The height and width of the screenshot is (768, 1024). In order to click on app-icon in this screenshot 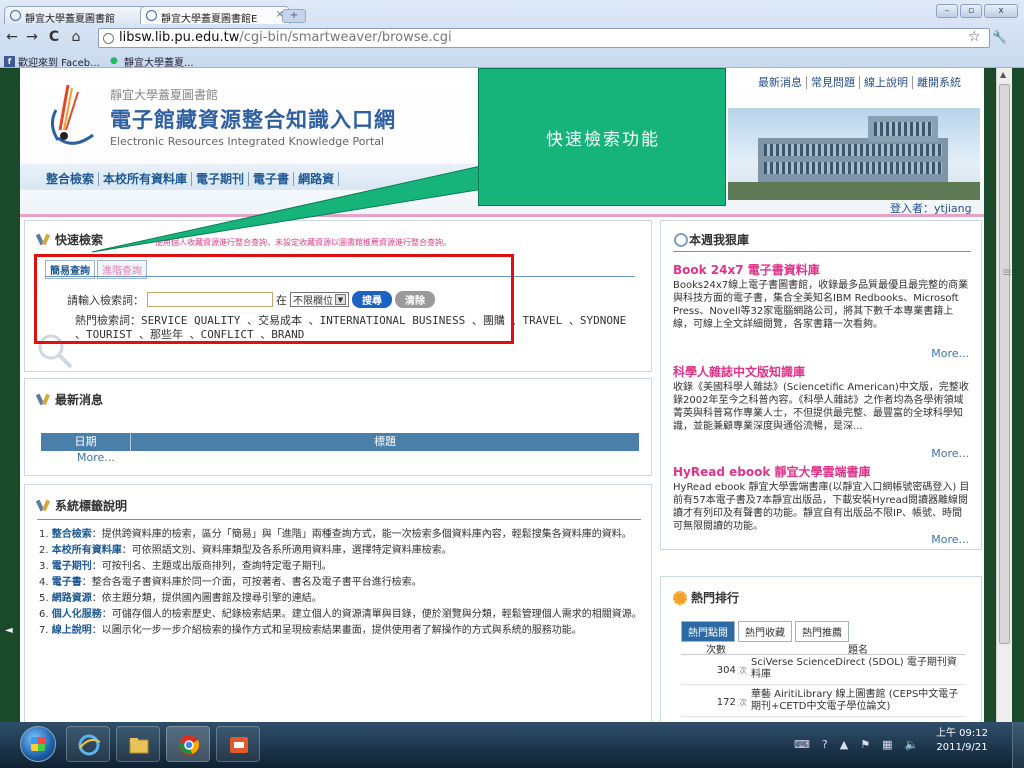, I will do `click(239, 745)`.